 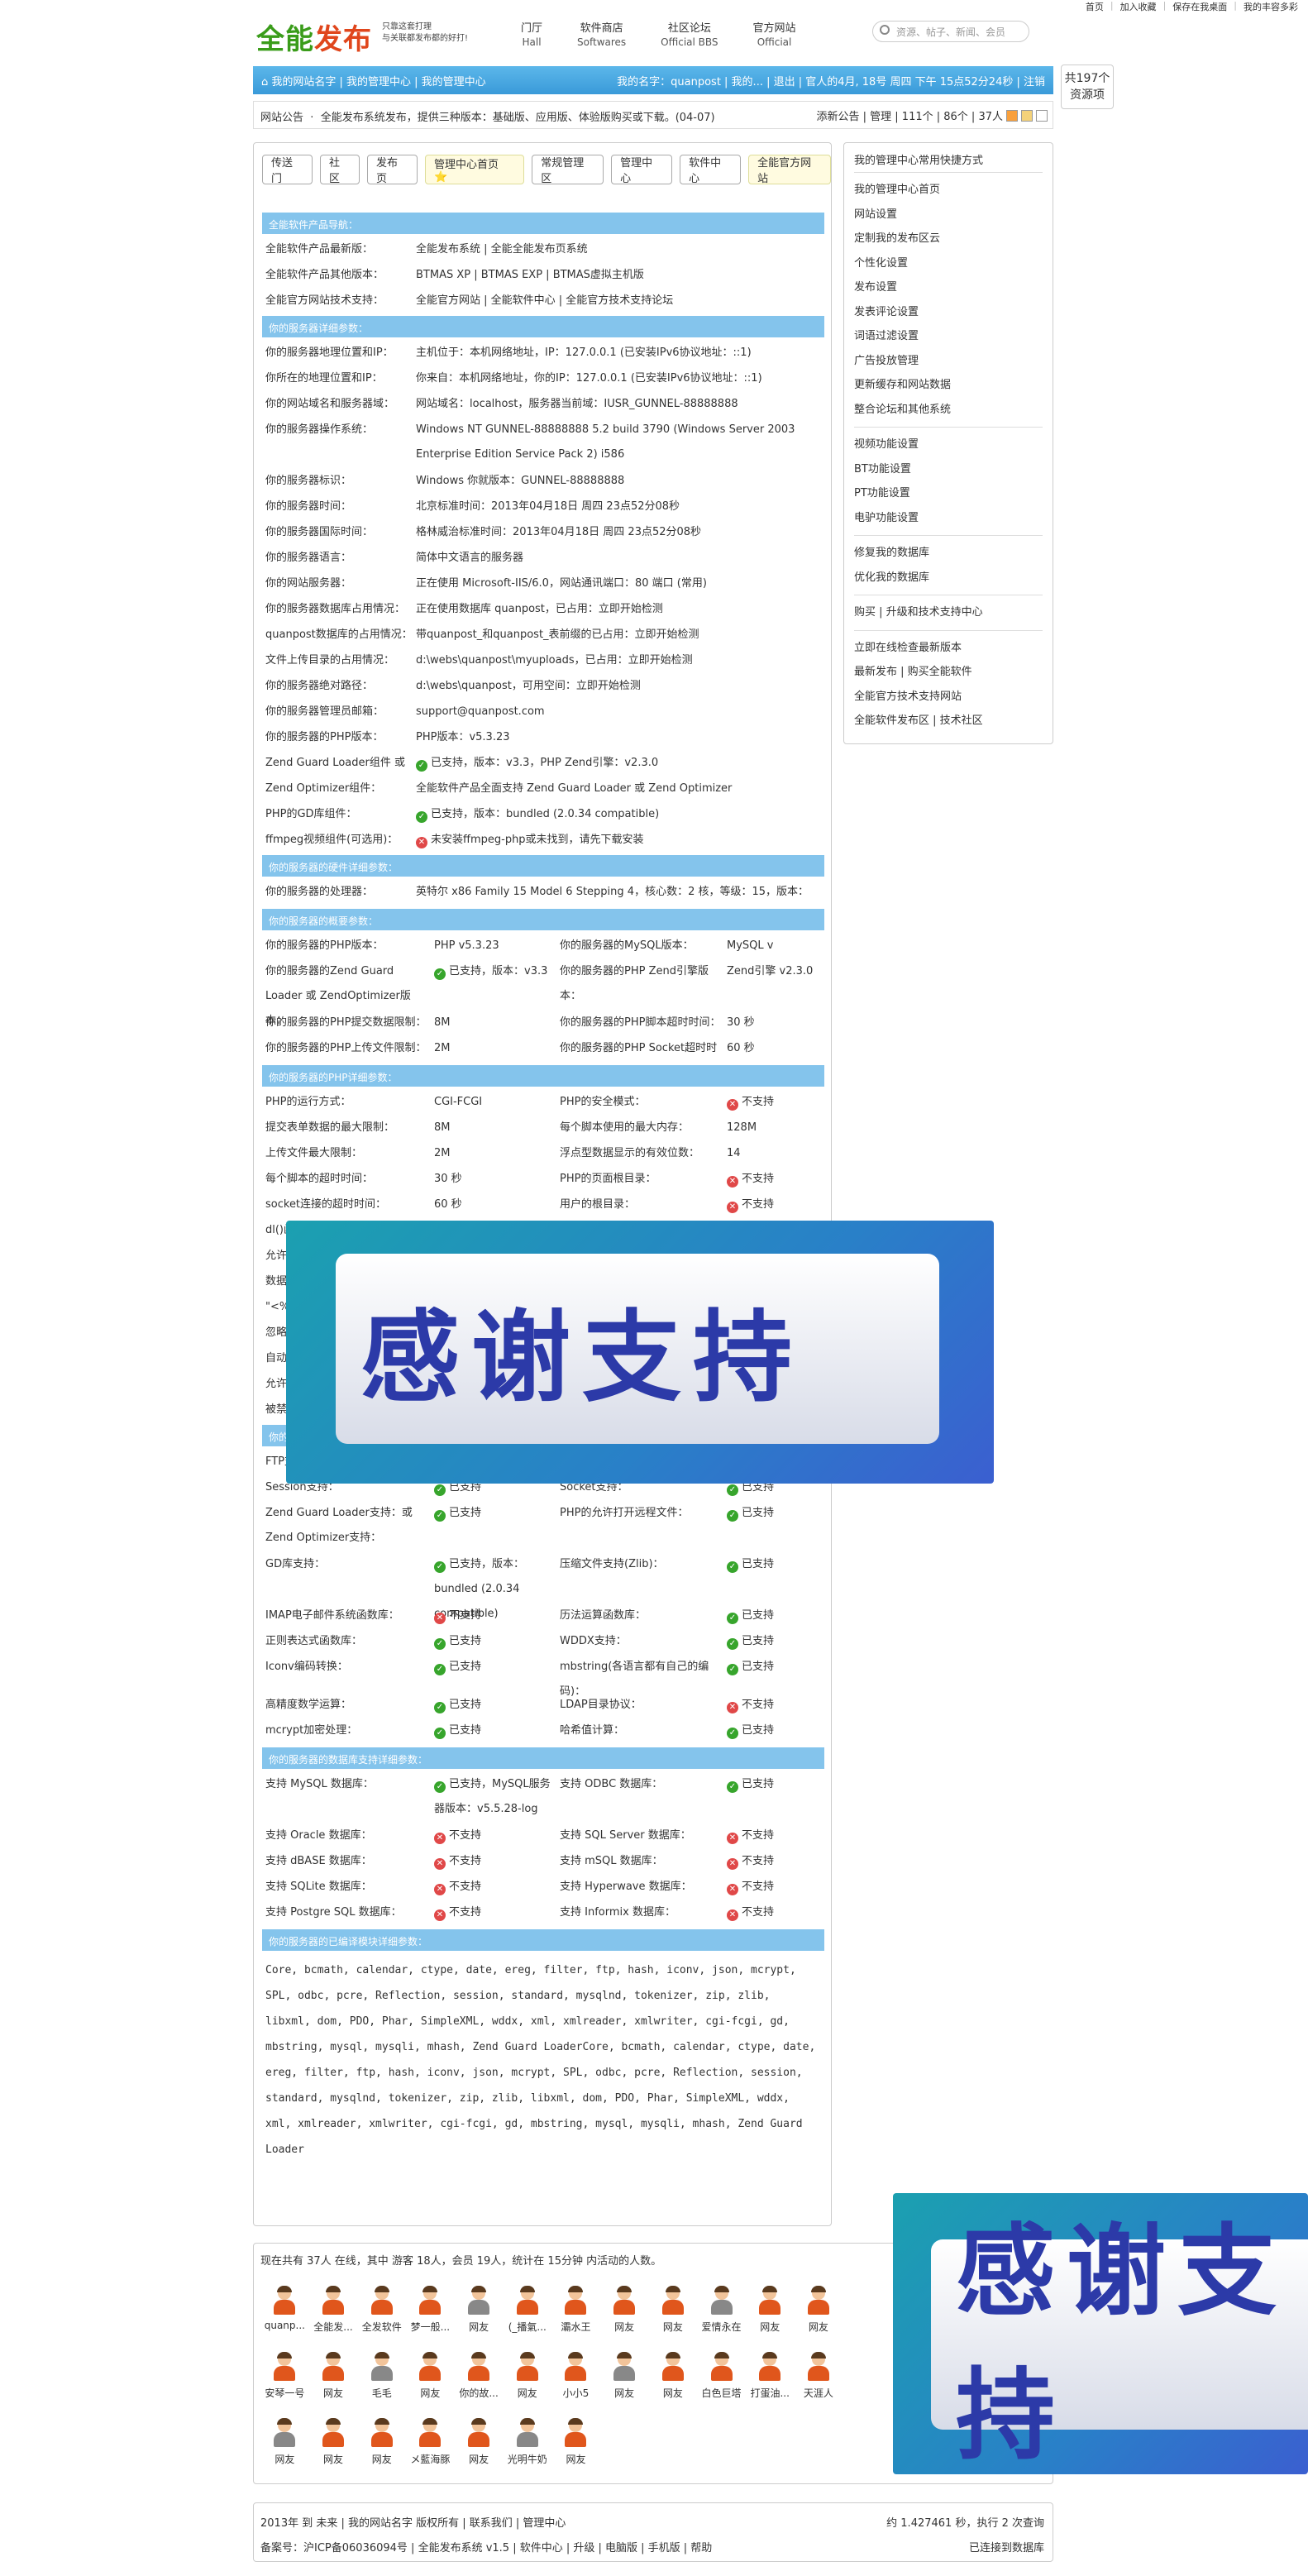 What do you see at coordinates (381, 2289) in the screenshot?
I see `avatar-hair` at bounding box center [381, 2289].